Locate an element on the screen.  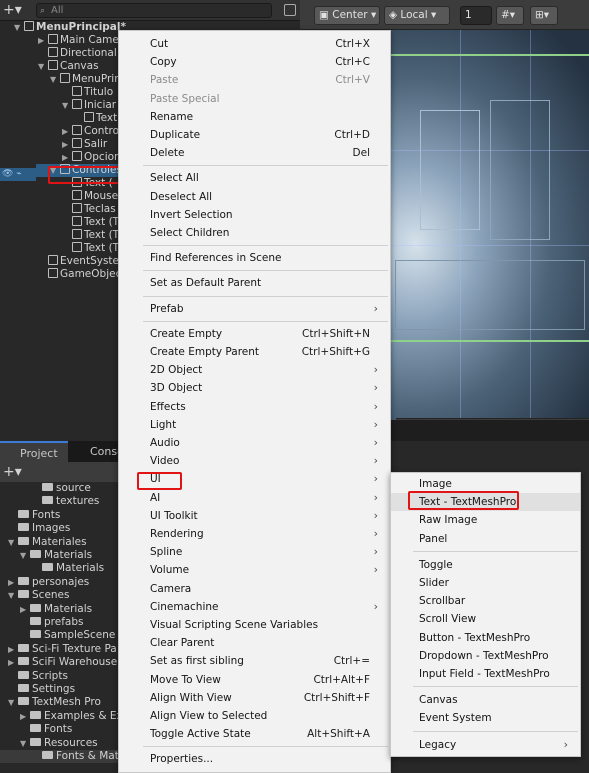
submenu-item-scrollbar: Scrollbar is located at coordinates (485, 601).